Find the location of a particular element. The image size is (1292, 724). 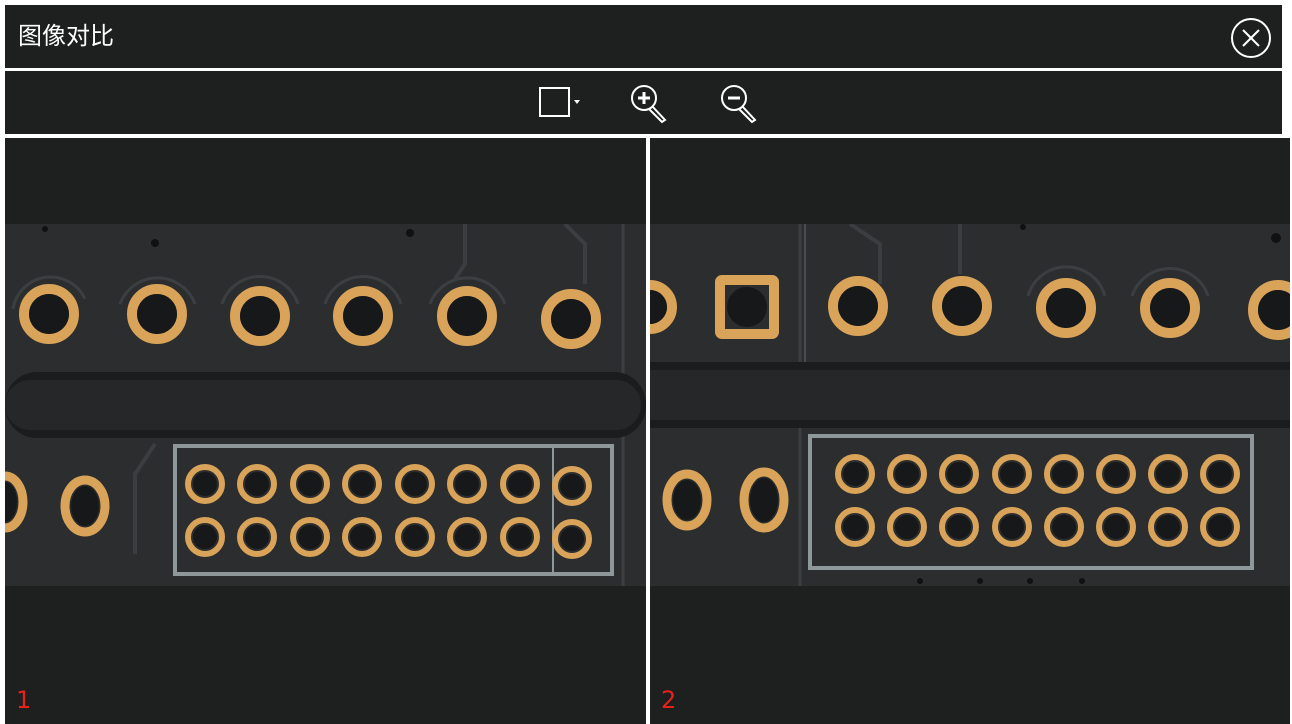

window-title: 图像对比 is located at coordinates (66, 36).